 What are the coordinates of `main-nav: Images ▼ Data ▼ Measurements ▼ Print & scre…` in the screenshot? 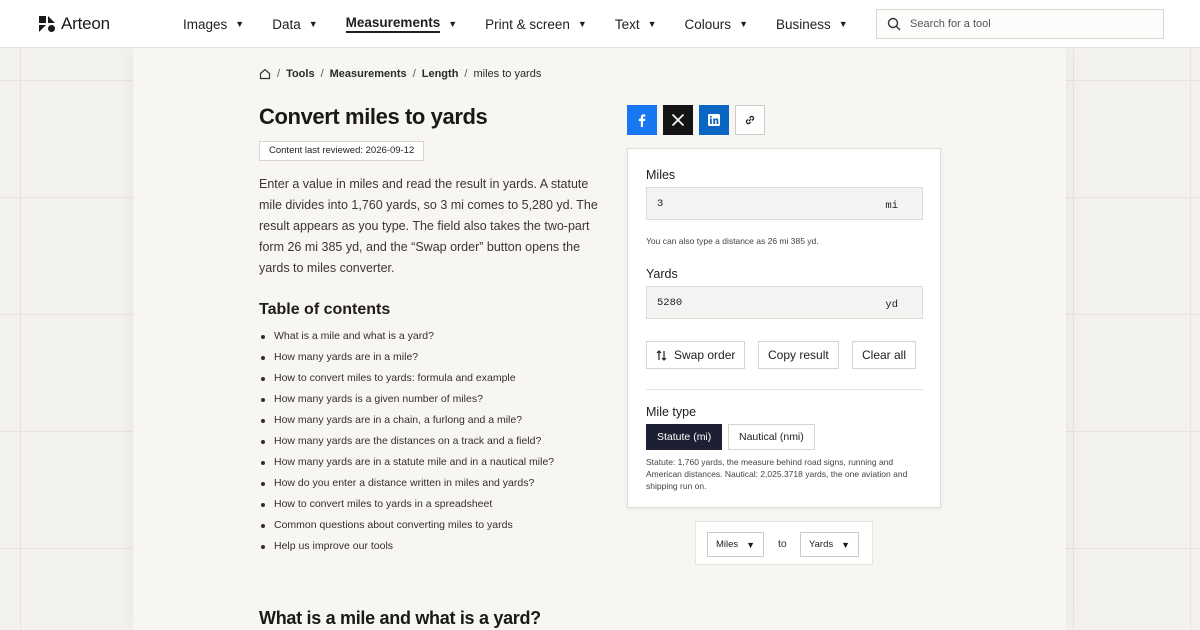 It's located at (529, 24).